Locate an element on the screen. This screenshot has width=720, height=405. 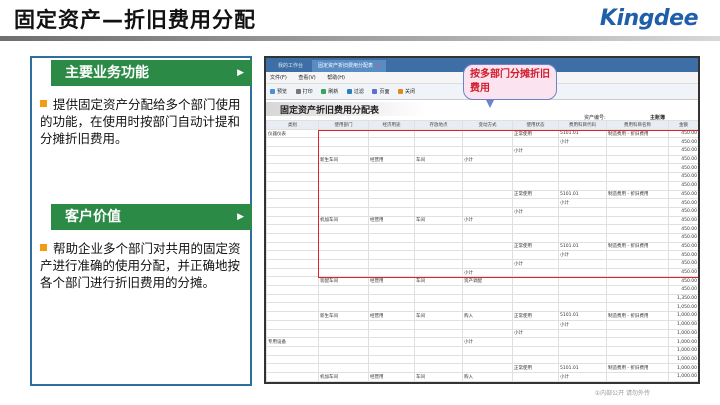
table-row: 1,350.00 is located at coordinates (482, 298).